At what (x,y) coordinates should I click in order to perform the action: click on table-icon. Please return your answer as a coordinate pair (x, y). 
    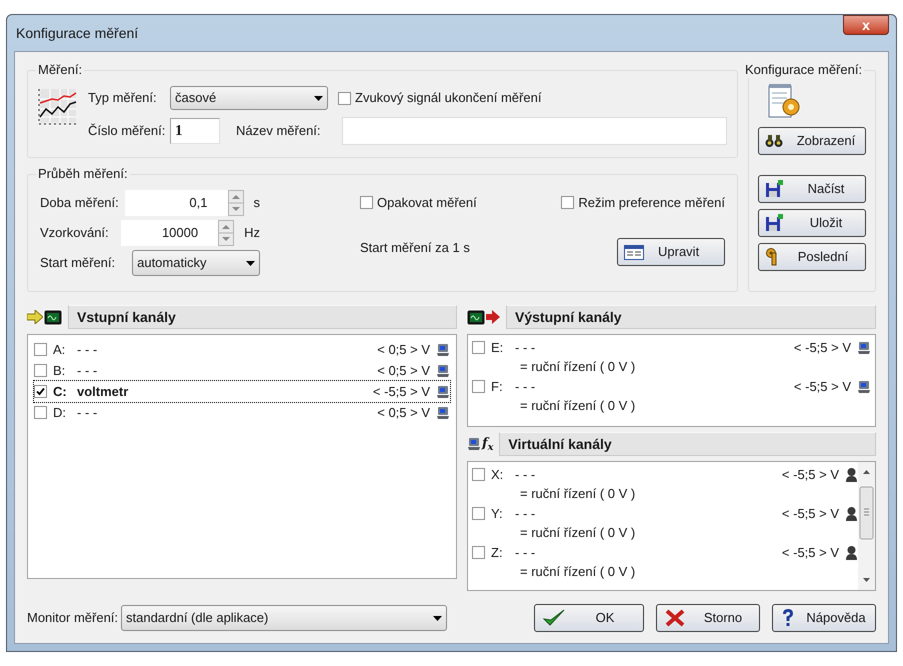
    Looking at the image, I should click on (634, 252).